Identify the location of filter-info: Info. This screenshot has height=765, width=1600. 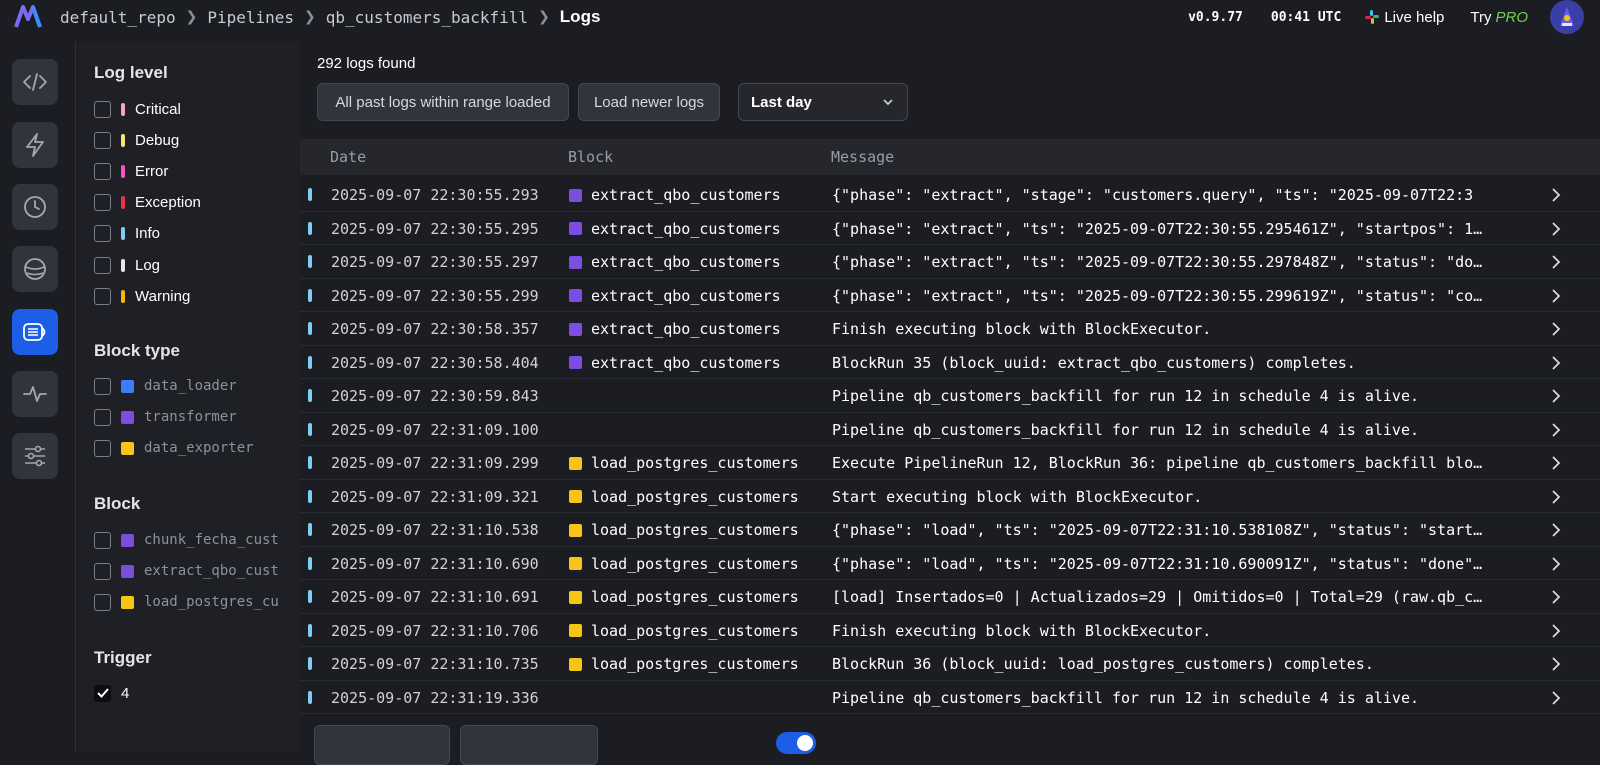
(127, 233).